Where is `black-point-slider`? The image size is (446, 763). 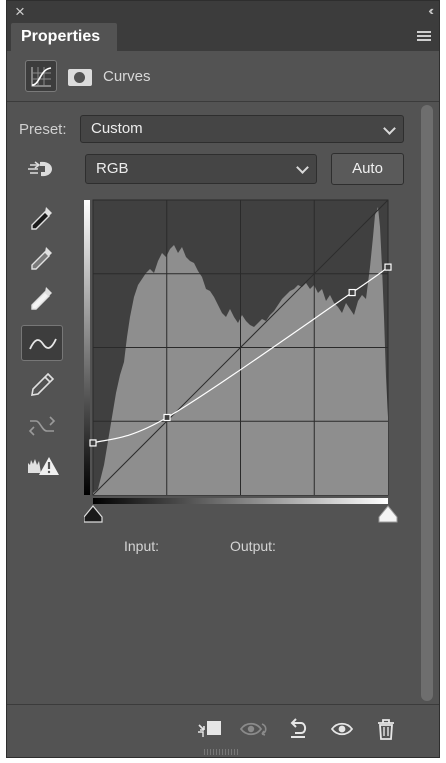
black-point-slider is located at coordinates (93, 514).